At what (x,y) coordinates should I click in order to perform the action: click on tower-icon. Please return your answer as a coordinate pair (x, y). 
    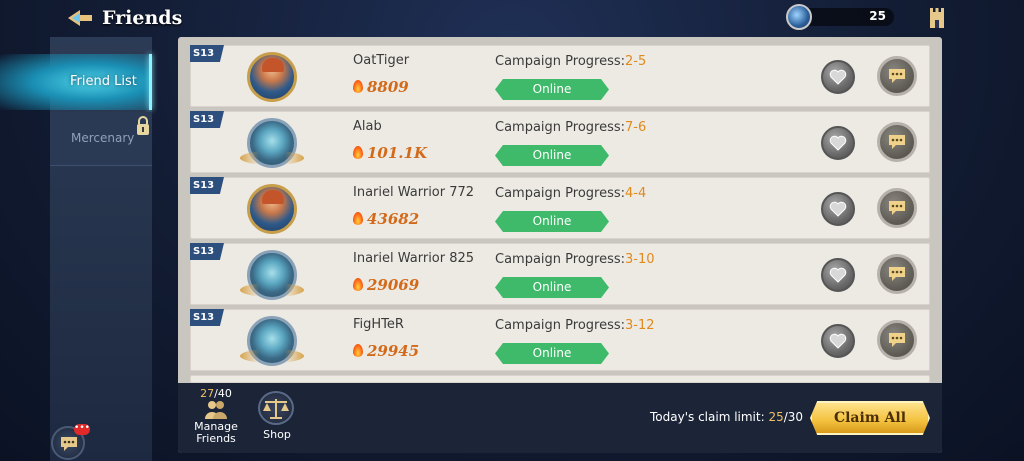
    Looking at the image, I should click on (937, 18).